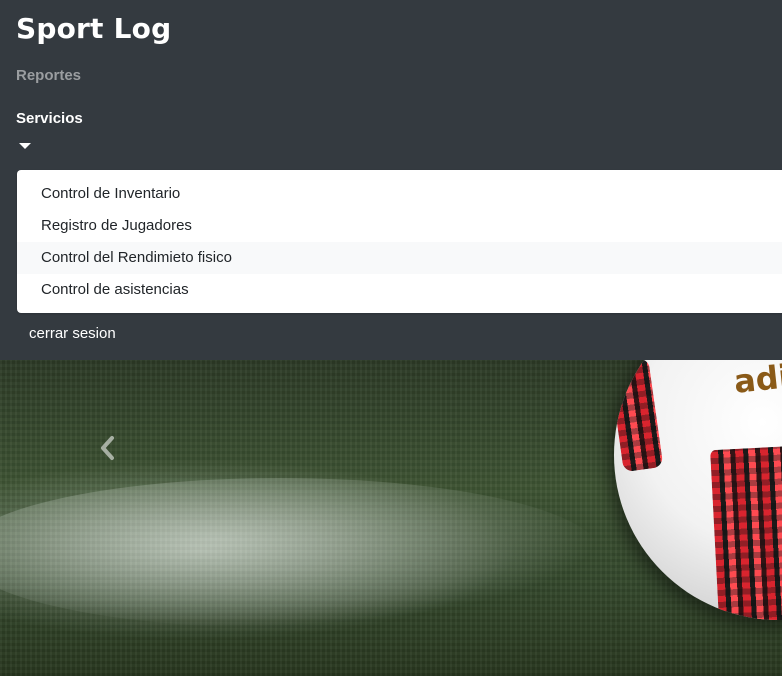 The width and height of the screenshot is (782, 676). What do you see at coordinates (757, 380) in the screenshot?
I see `ball-brand-text: adi` at bounding box center [757, 380].